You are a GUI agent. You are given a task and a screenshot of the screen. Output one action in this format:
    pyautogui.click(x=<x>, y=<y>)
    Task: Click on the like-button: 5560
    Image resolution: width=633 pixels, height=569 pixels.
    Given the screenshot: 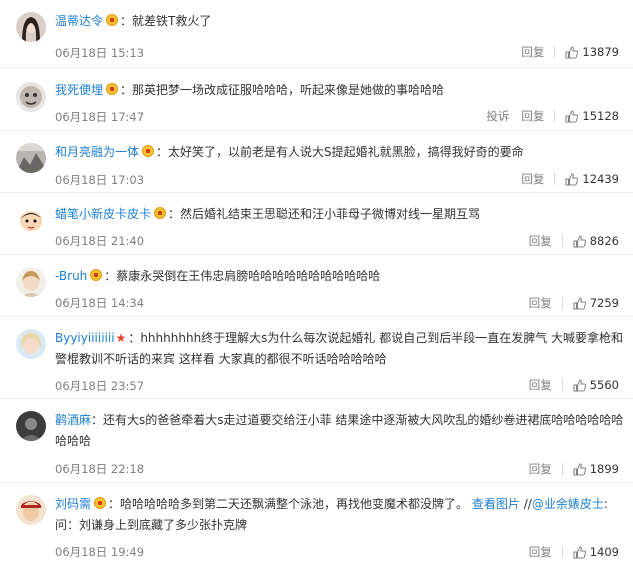 What is the action you would take?
    pyautogui.click(x=596, y=385)
    